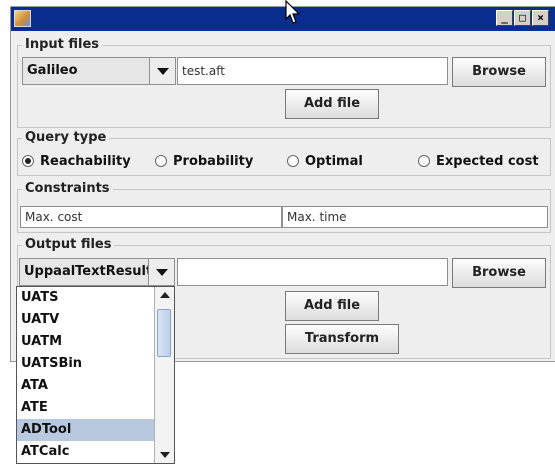 The height and width of the screenshot is (468, 555). I want to click on java-app-icon, so click(22, 18).